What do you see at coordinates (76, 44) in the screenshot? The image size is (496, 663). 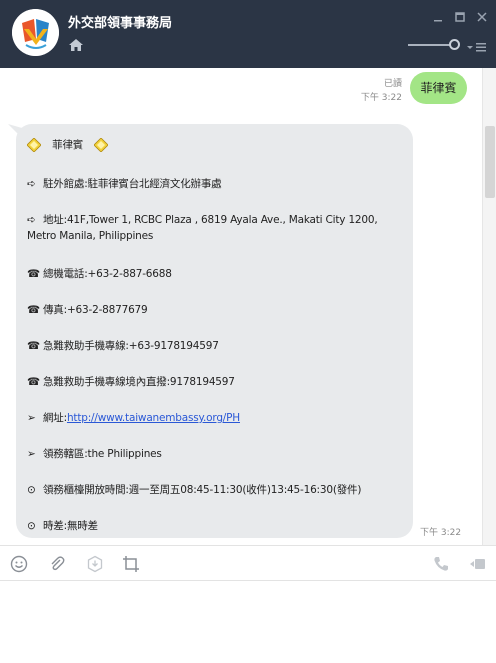 I see `home-icon` at bounding box center [76, 44].